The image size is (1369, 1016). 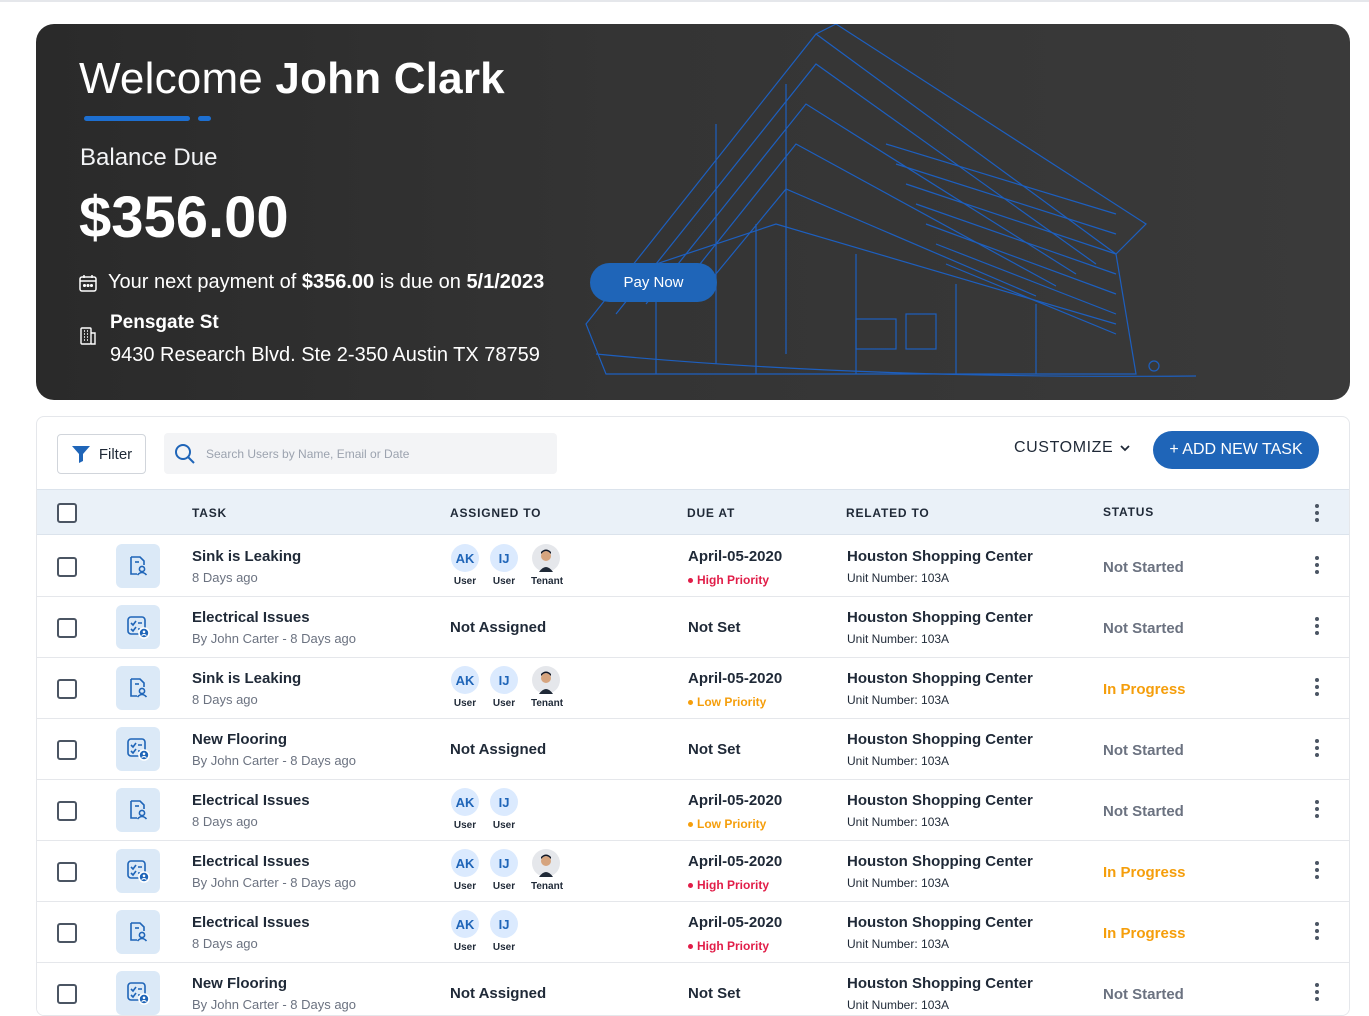 What do you see at coordinates (547, 703) in the screenshot?
I see `assignee-role: Tenant` at bounding box center [547, 703].